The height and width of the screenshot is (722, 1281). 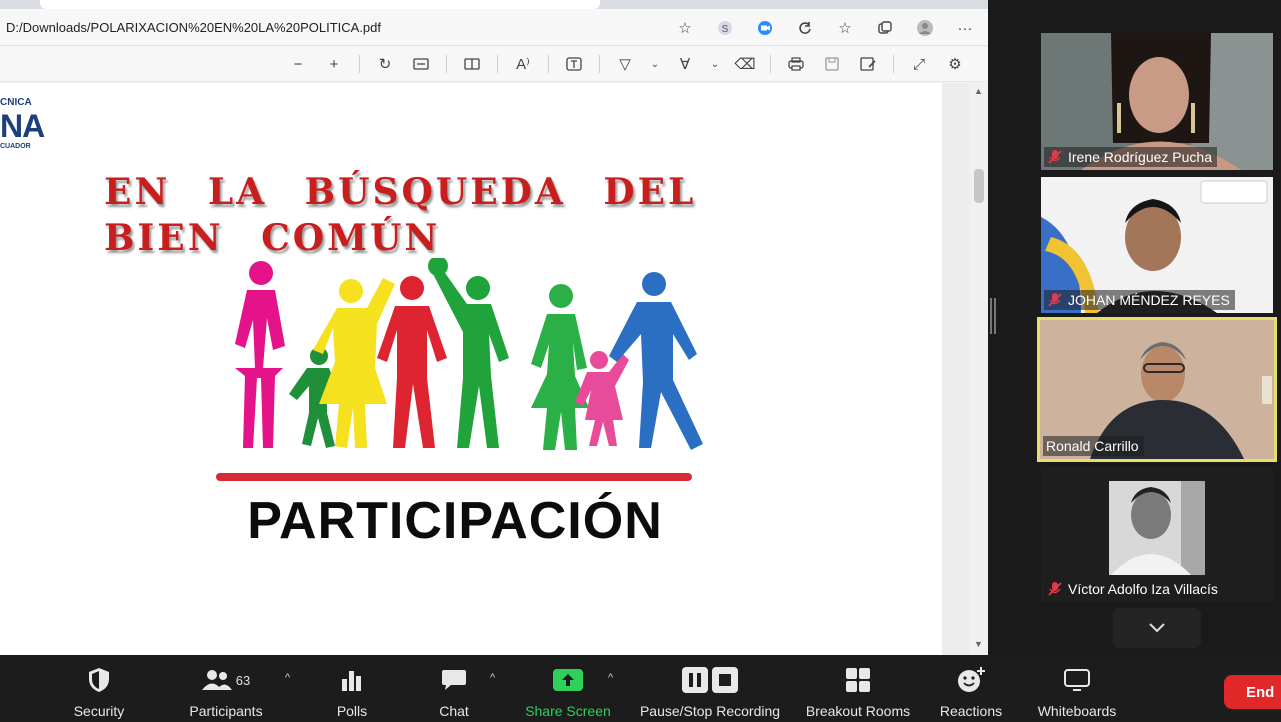 What do you see at coordinates (454, 680) in the screenshot?
I see `chat-bubble-icon` at bounding box center [454, 680].